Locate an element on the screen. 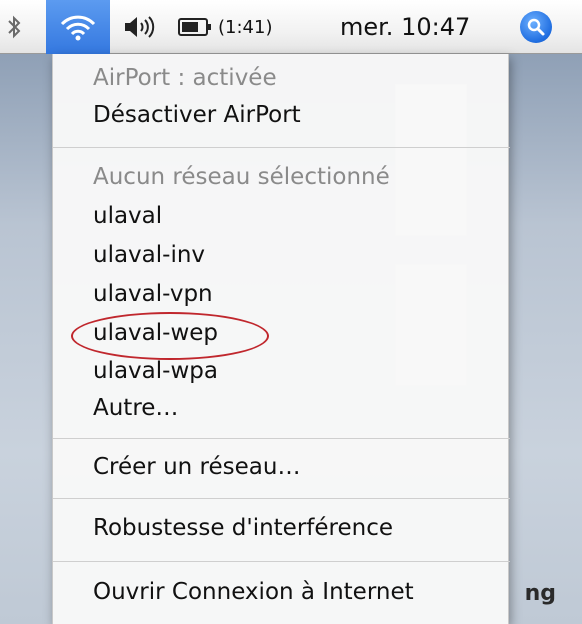 This screenshot has height=624, width=582. open-internet-connect-item: Ouvrir Connexion à Internet is located at coordinates (253, 592).